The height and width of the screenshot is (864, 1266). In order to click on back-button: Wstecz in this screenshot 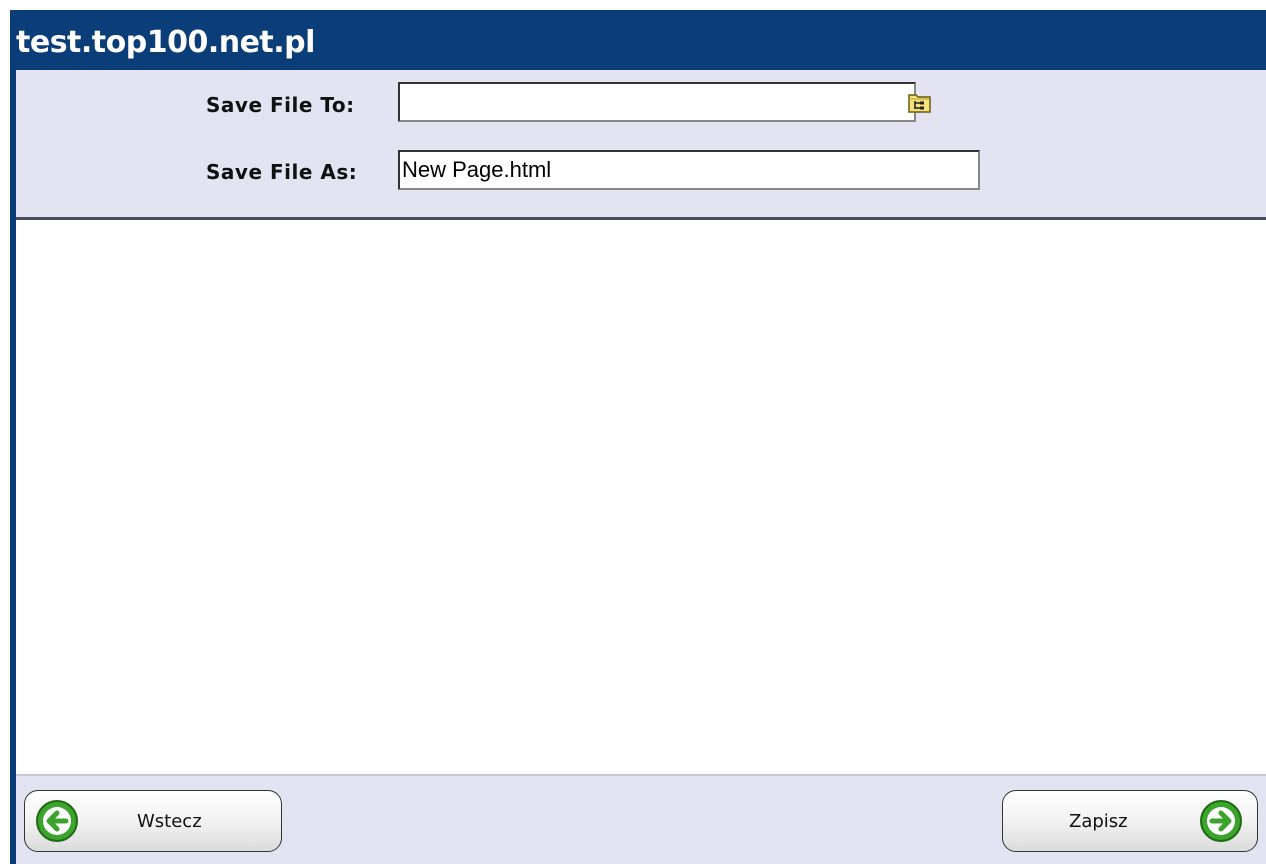, I will do `click(153, 821)`.